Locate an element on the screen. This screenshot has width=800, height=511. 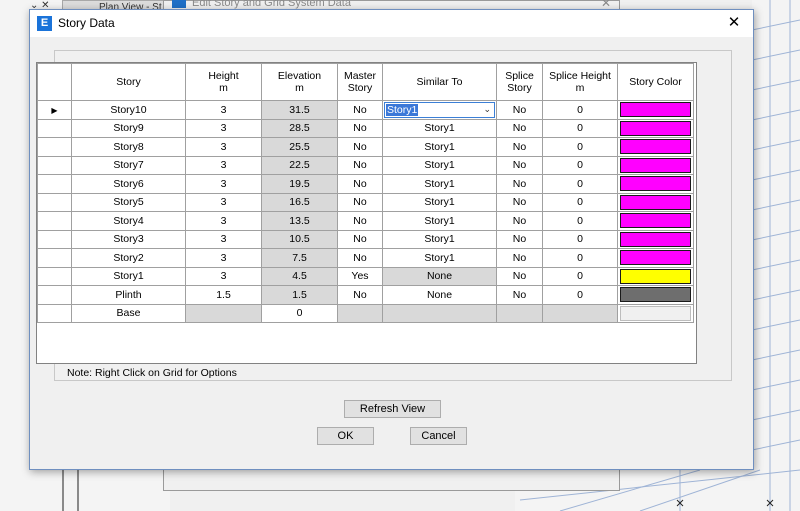
elevation-cell: 13.5 is located at coordinates (299, 221).